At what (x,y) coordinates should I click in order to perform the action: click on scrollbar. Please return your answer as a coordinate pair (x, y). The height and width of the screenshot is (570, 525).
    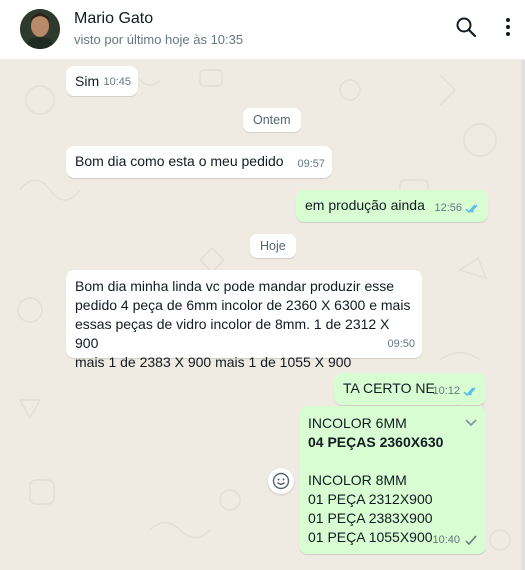
    Looking at the image, I should click on (523, 315).